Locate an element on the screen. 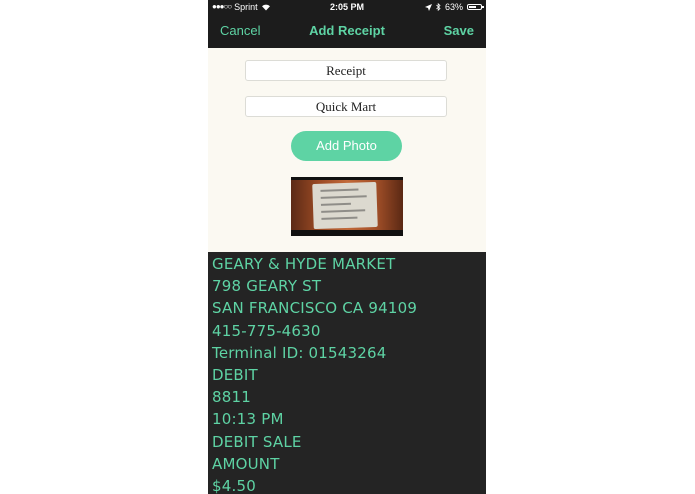 The image size is (695, 494). battery-percent: 63% is located at coordinates (453, 7).